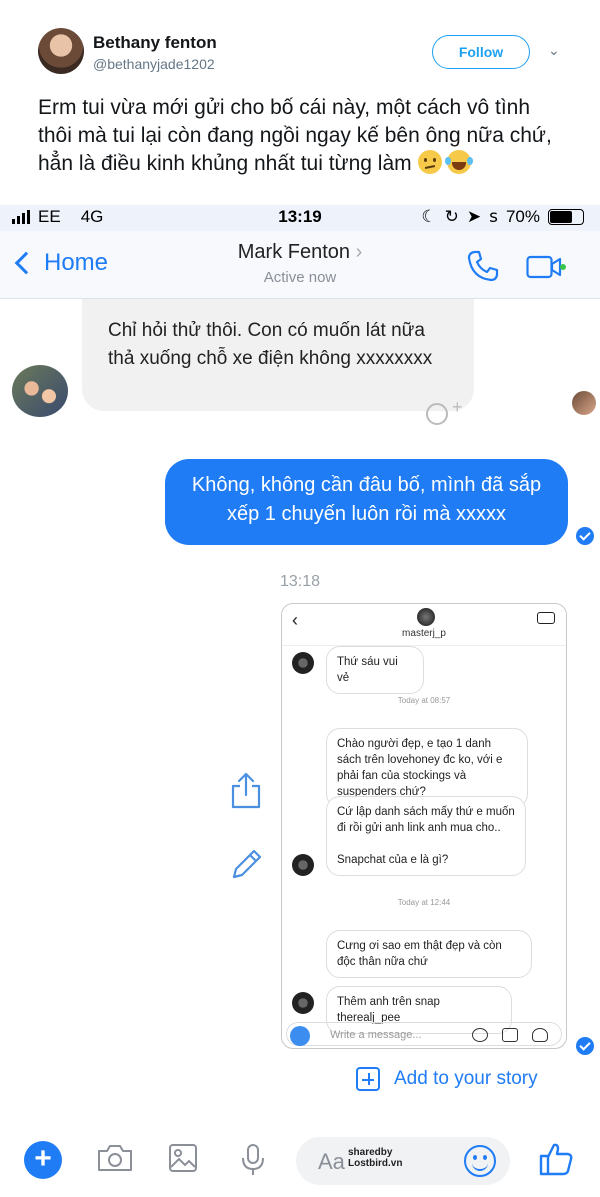  I want to click on contact-name: Mark Fenton ›, so click(300, 252).